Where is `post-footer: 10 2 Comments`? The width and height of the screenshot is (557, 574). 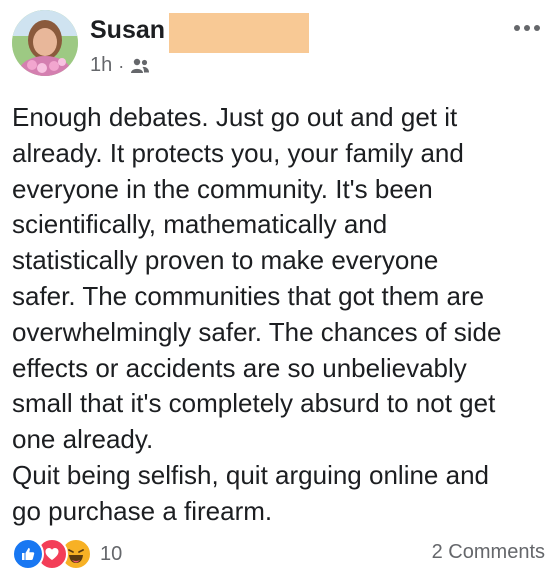 post-footer: 10 2 Comments is located at coordinates (278, 555).